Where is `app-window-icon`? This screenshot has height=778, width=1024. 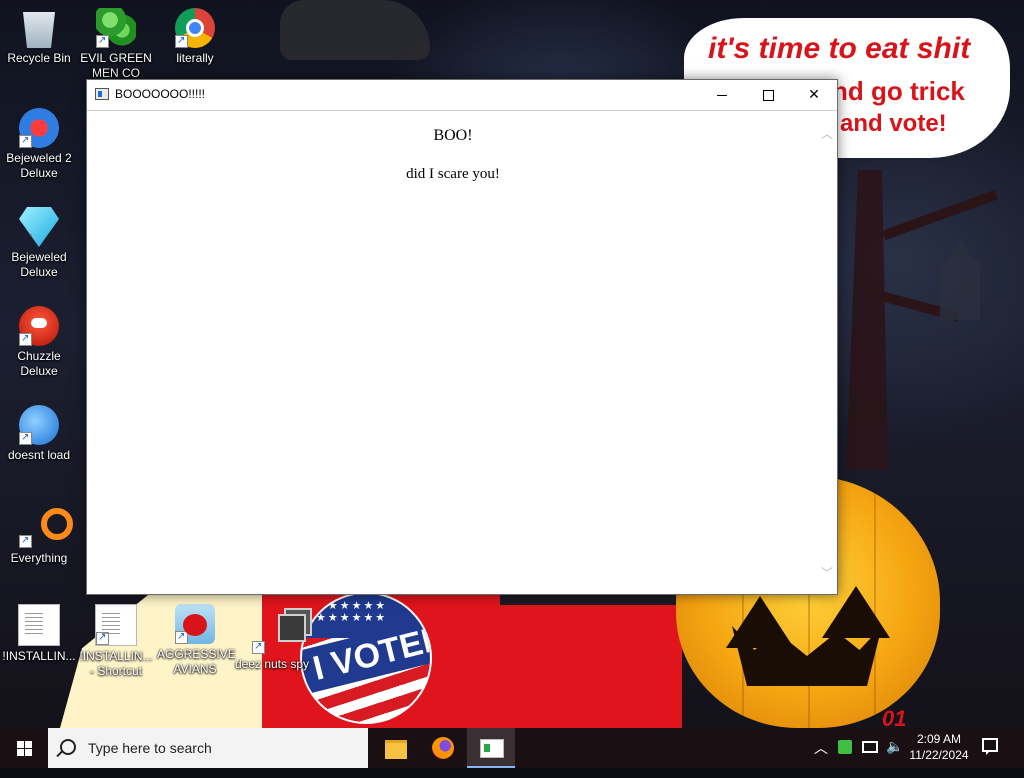
app-window-icon is located at coordinates (492, 748).